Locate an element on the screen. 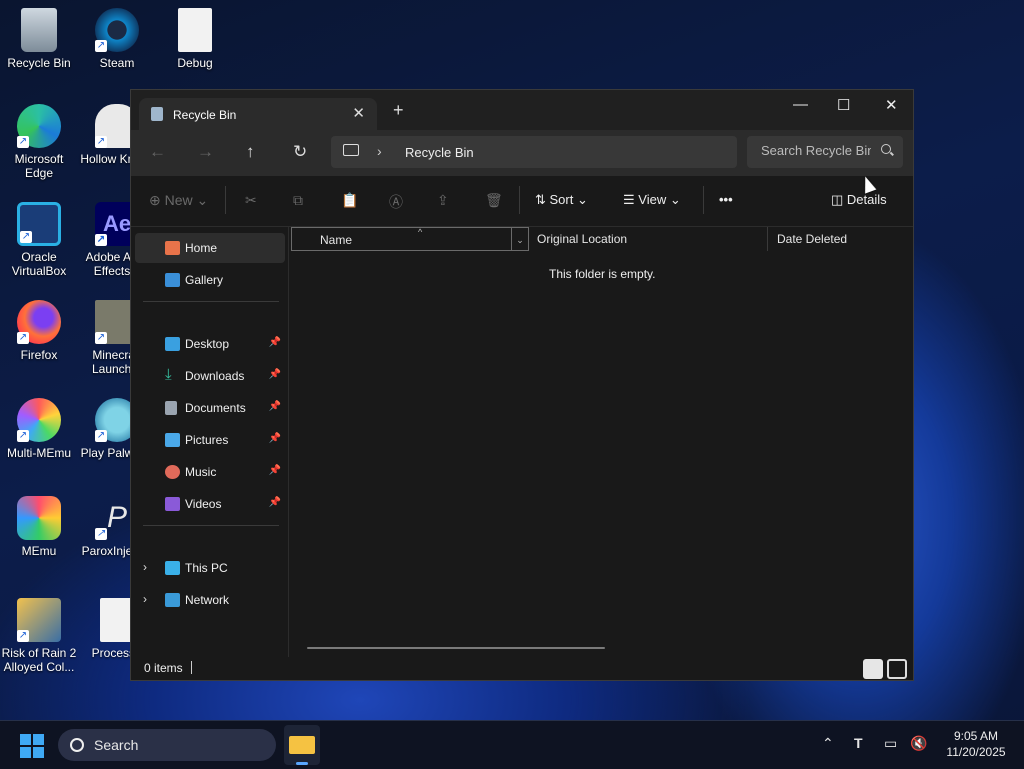 This screenshot has width=1024, height=769. document-icon is located at coordinates (117, 620).